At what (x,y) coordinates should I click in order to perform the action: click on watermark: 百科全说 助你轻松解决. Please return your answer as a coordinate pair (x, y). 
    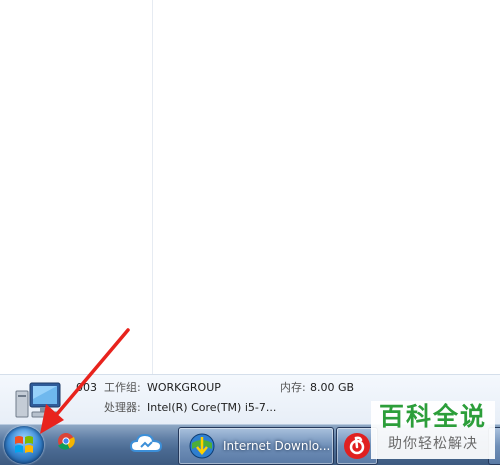
    Looking at the image, I should click on (433, 430).